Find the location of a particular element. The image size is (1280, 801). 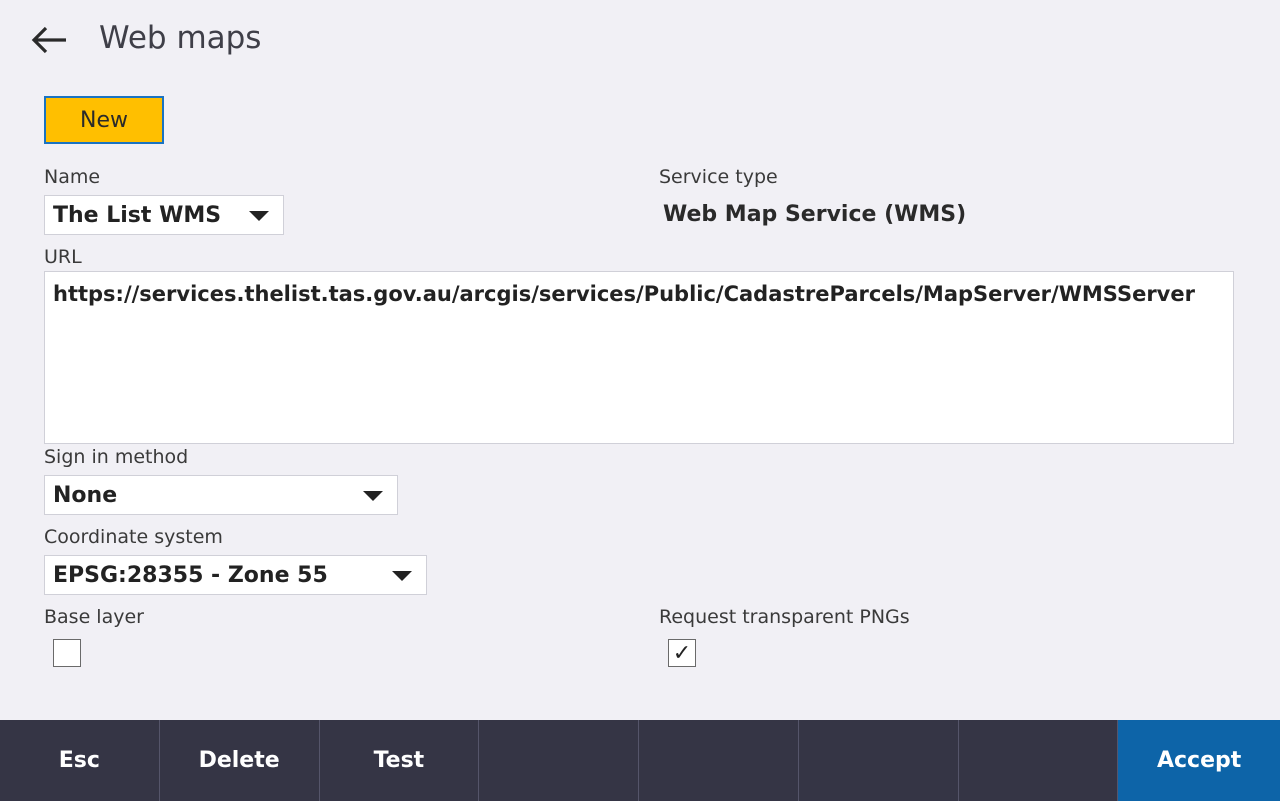

back-arrow-icon is located at coordinates (48, 40).